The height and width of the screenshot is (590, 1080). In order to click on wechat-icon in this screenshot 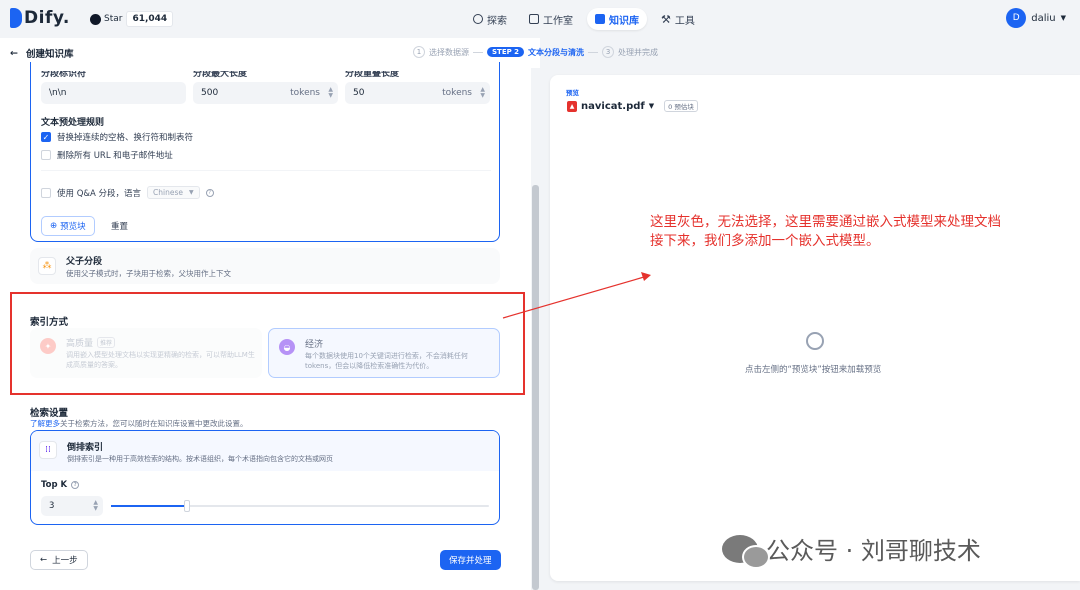, I will do `click(746, 551)`.